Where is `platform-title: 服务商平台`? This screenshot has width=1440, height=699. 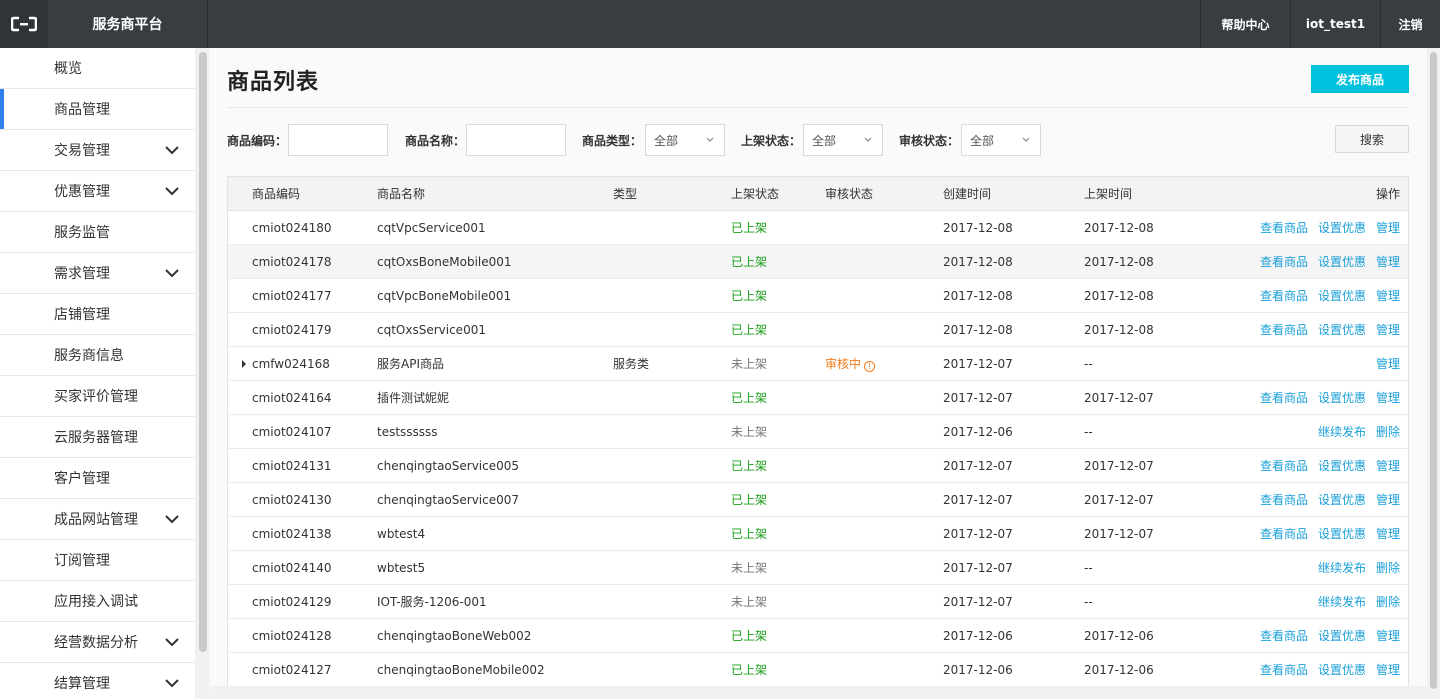 platform-title: 服务商平台 is located at coordinates (128, 24).